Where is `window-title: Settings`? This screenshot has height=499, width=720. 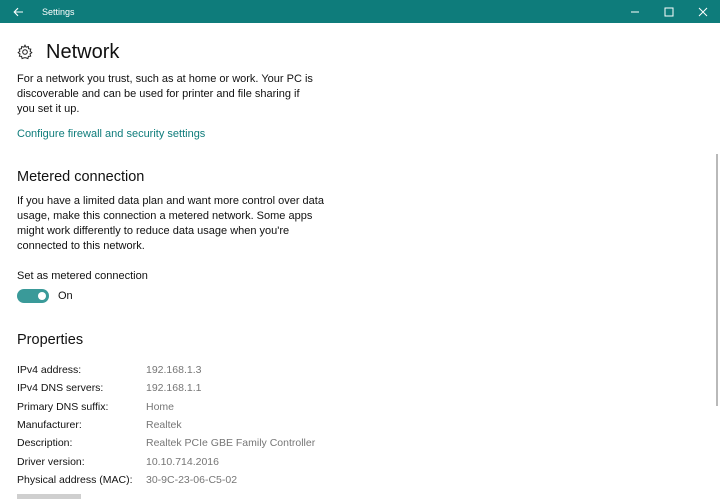 window-title: Settings is located at coordinates (58, 11).